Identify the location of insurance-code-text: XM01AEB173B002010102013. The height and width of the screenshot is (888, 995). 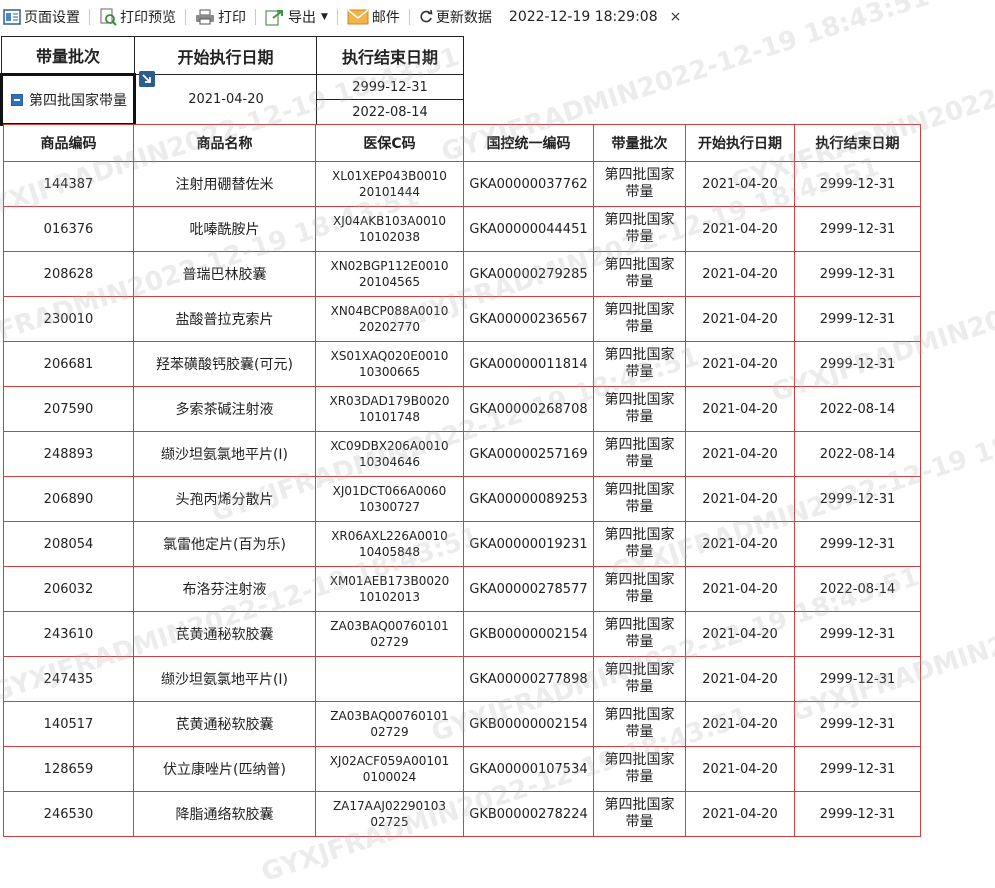
(389, 589).